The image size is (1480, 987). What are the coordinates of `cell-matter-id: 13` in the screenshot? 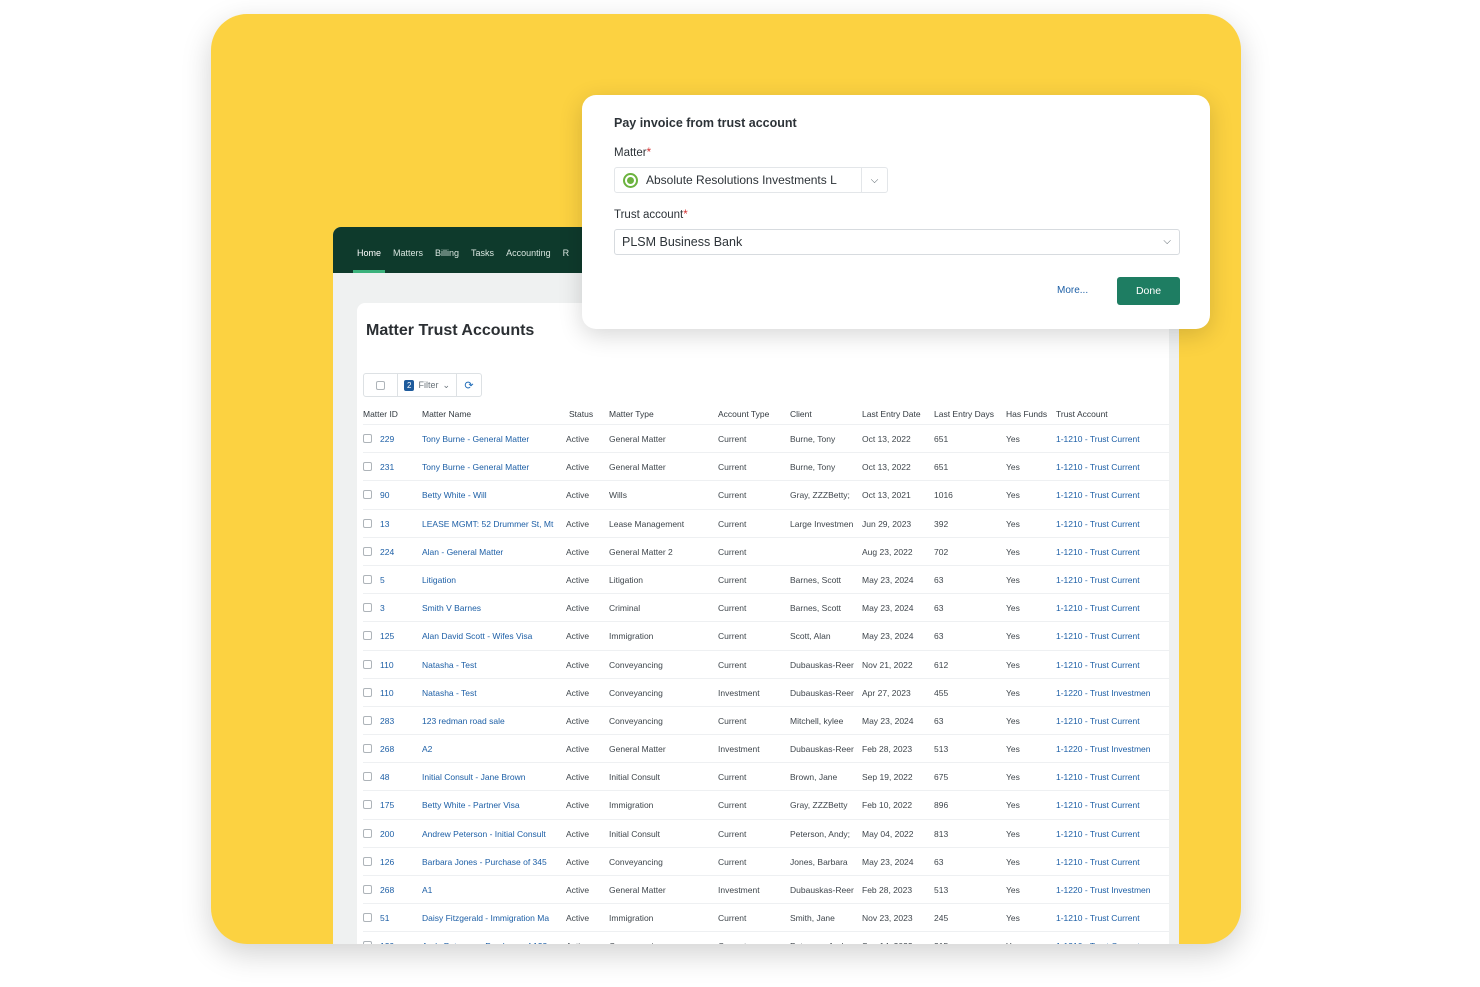 It's located at (399, 524).